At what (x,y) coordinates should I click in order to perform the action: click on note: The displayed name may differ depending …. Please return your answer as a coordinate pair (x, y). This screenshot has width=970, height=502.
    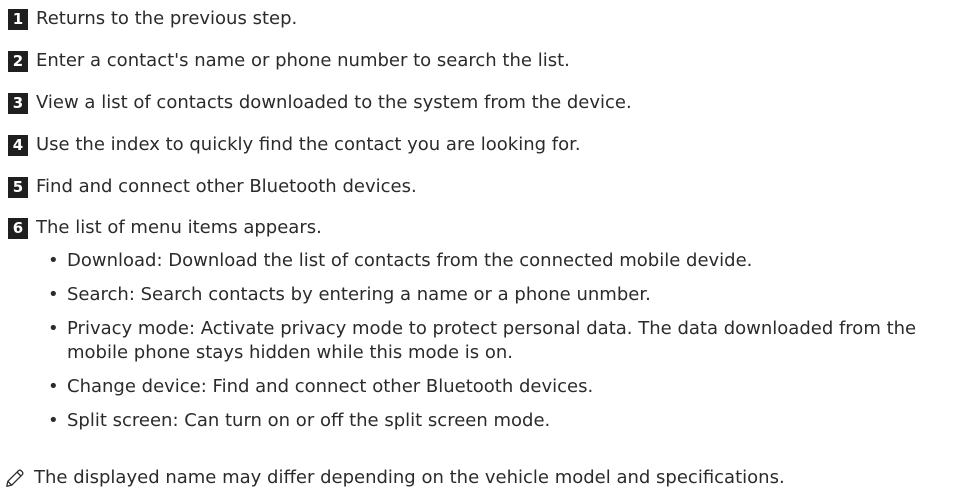
    Looking at the image, I should click on (394, 478).